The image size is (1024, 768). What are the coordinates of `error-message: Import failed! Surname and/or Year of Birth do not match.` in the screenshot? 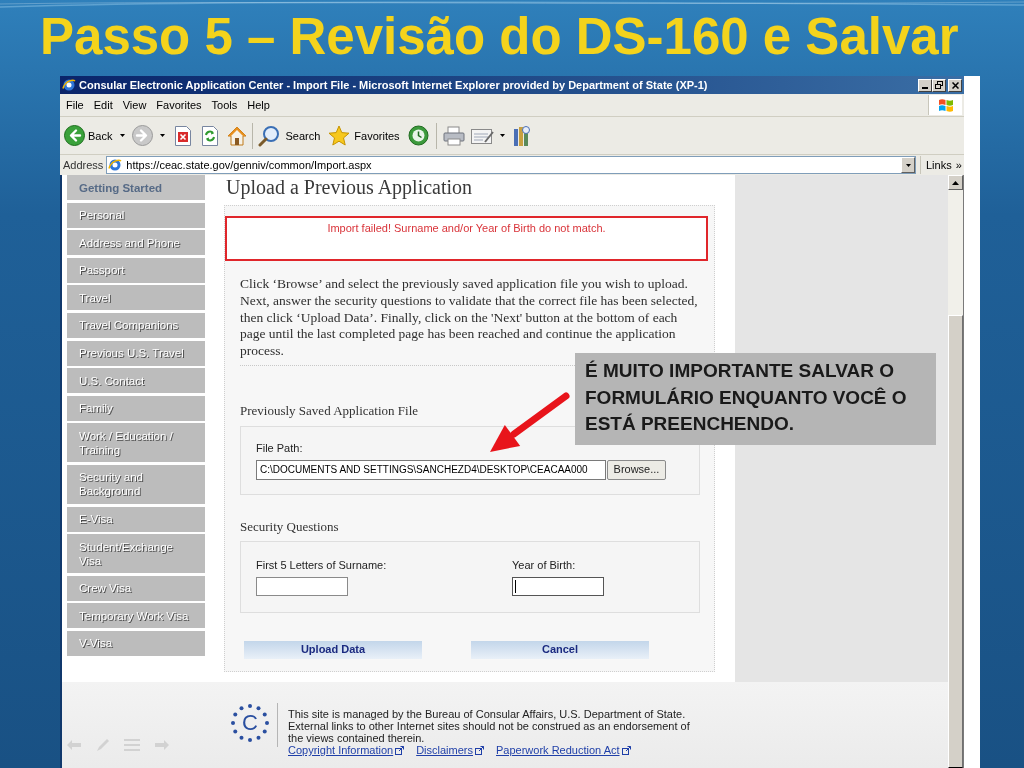 It's located at (466, 238).